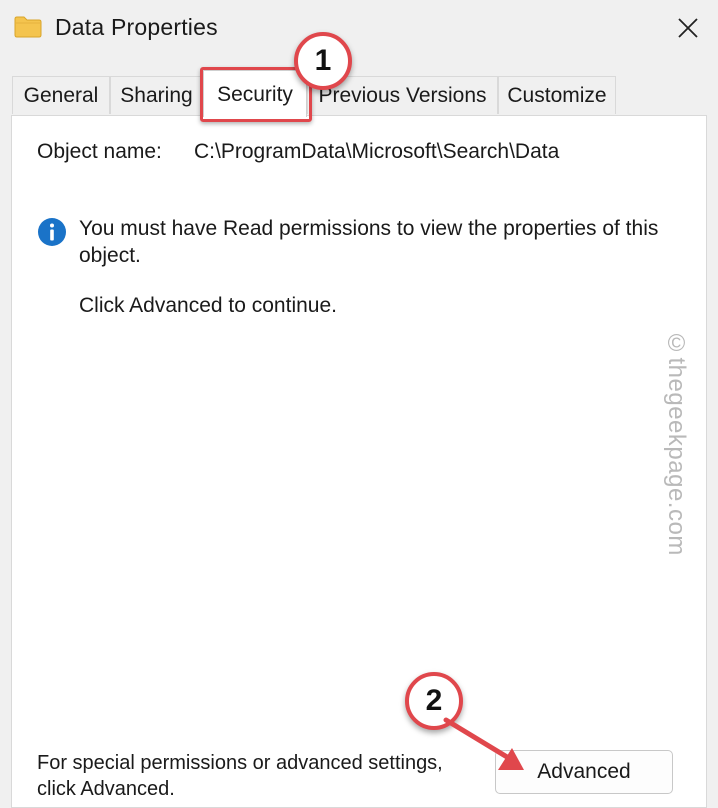 This screenshot has height=808, width=718. I want to click on title-bar: Data Properties, so click(359, 29).